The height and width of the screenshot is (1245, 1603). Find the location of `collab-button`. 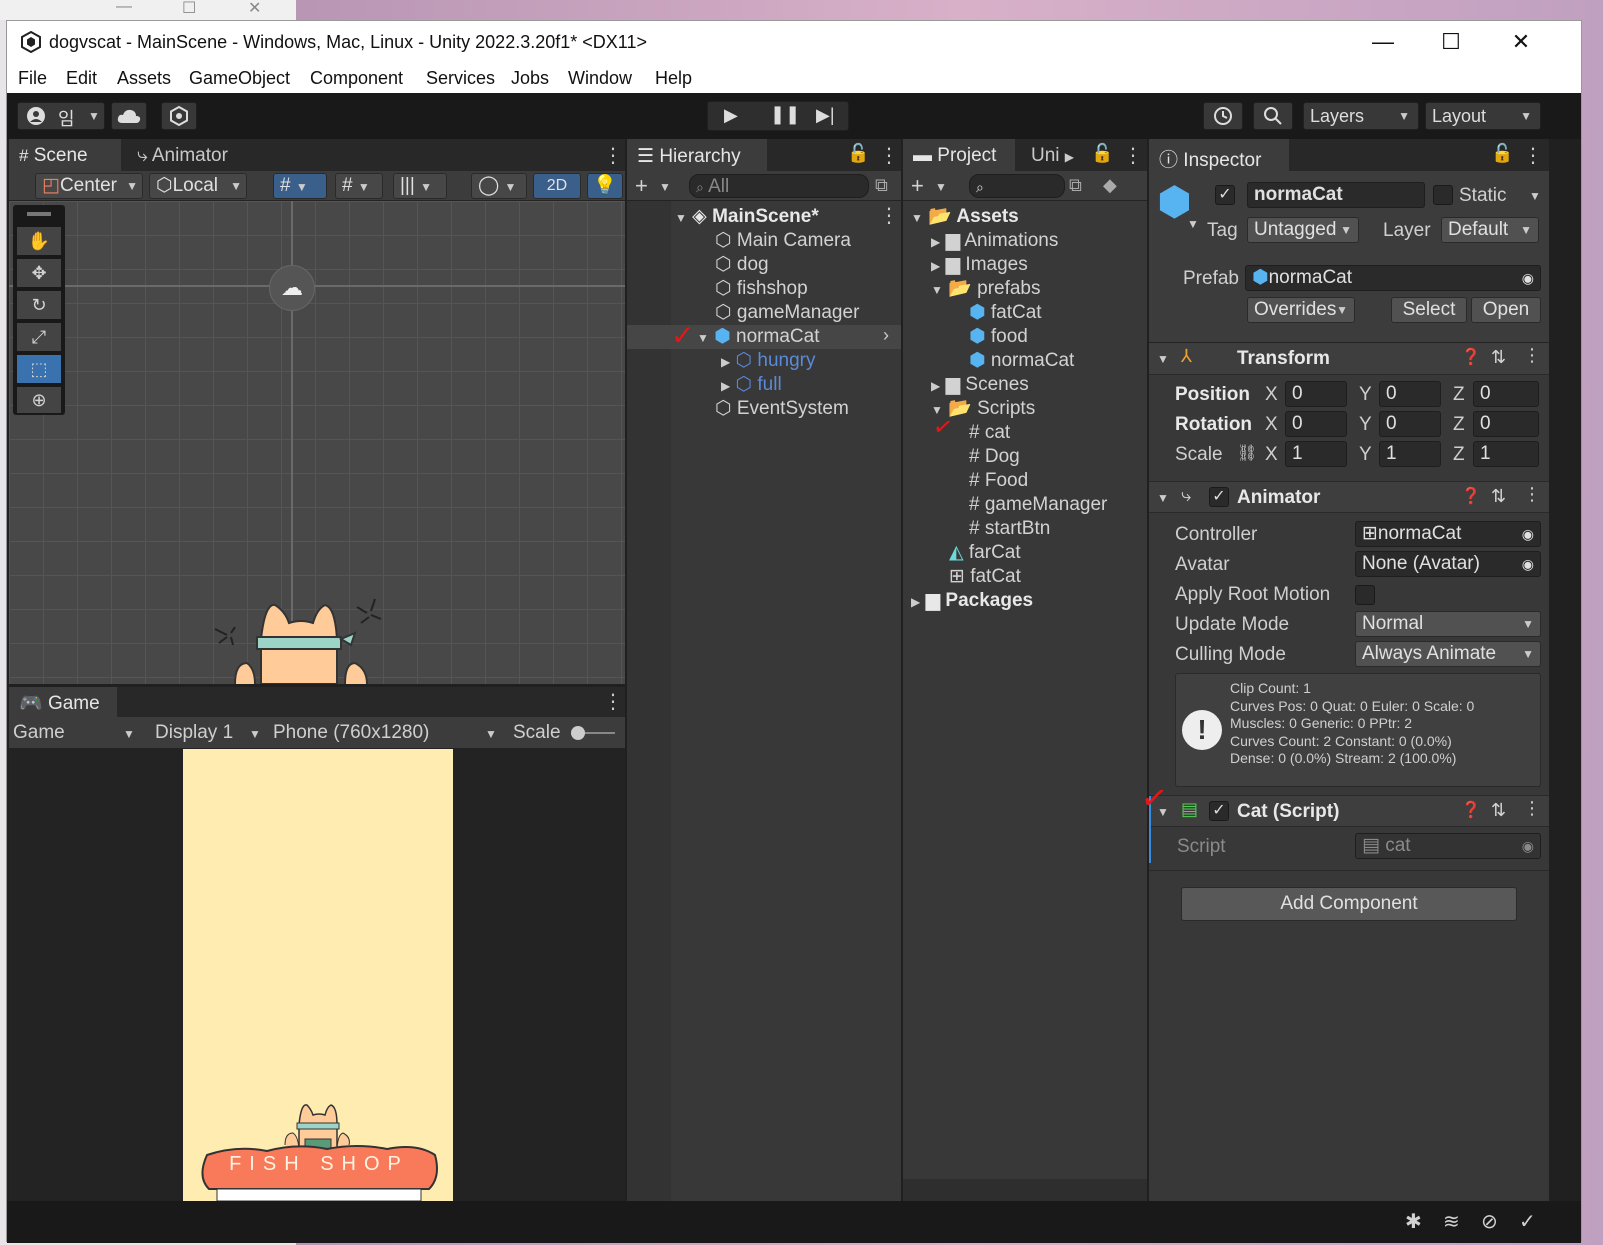

collab-button is located at coordinates (179, 116).